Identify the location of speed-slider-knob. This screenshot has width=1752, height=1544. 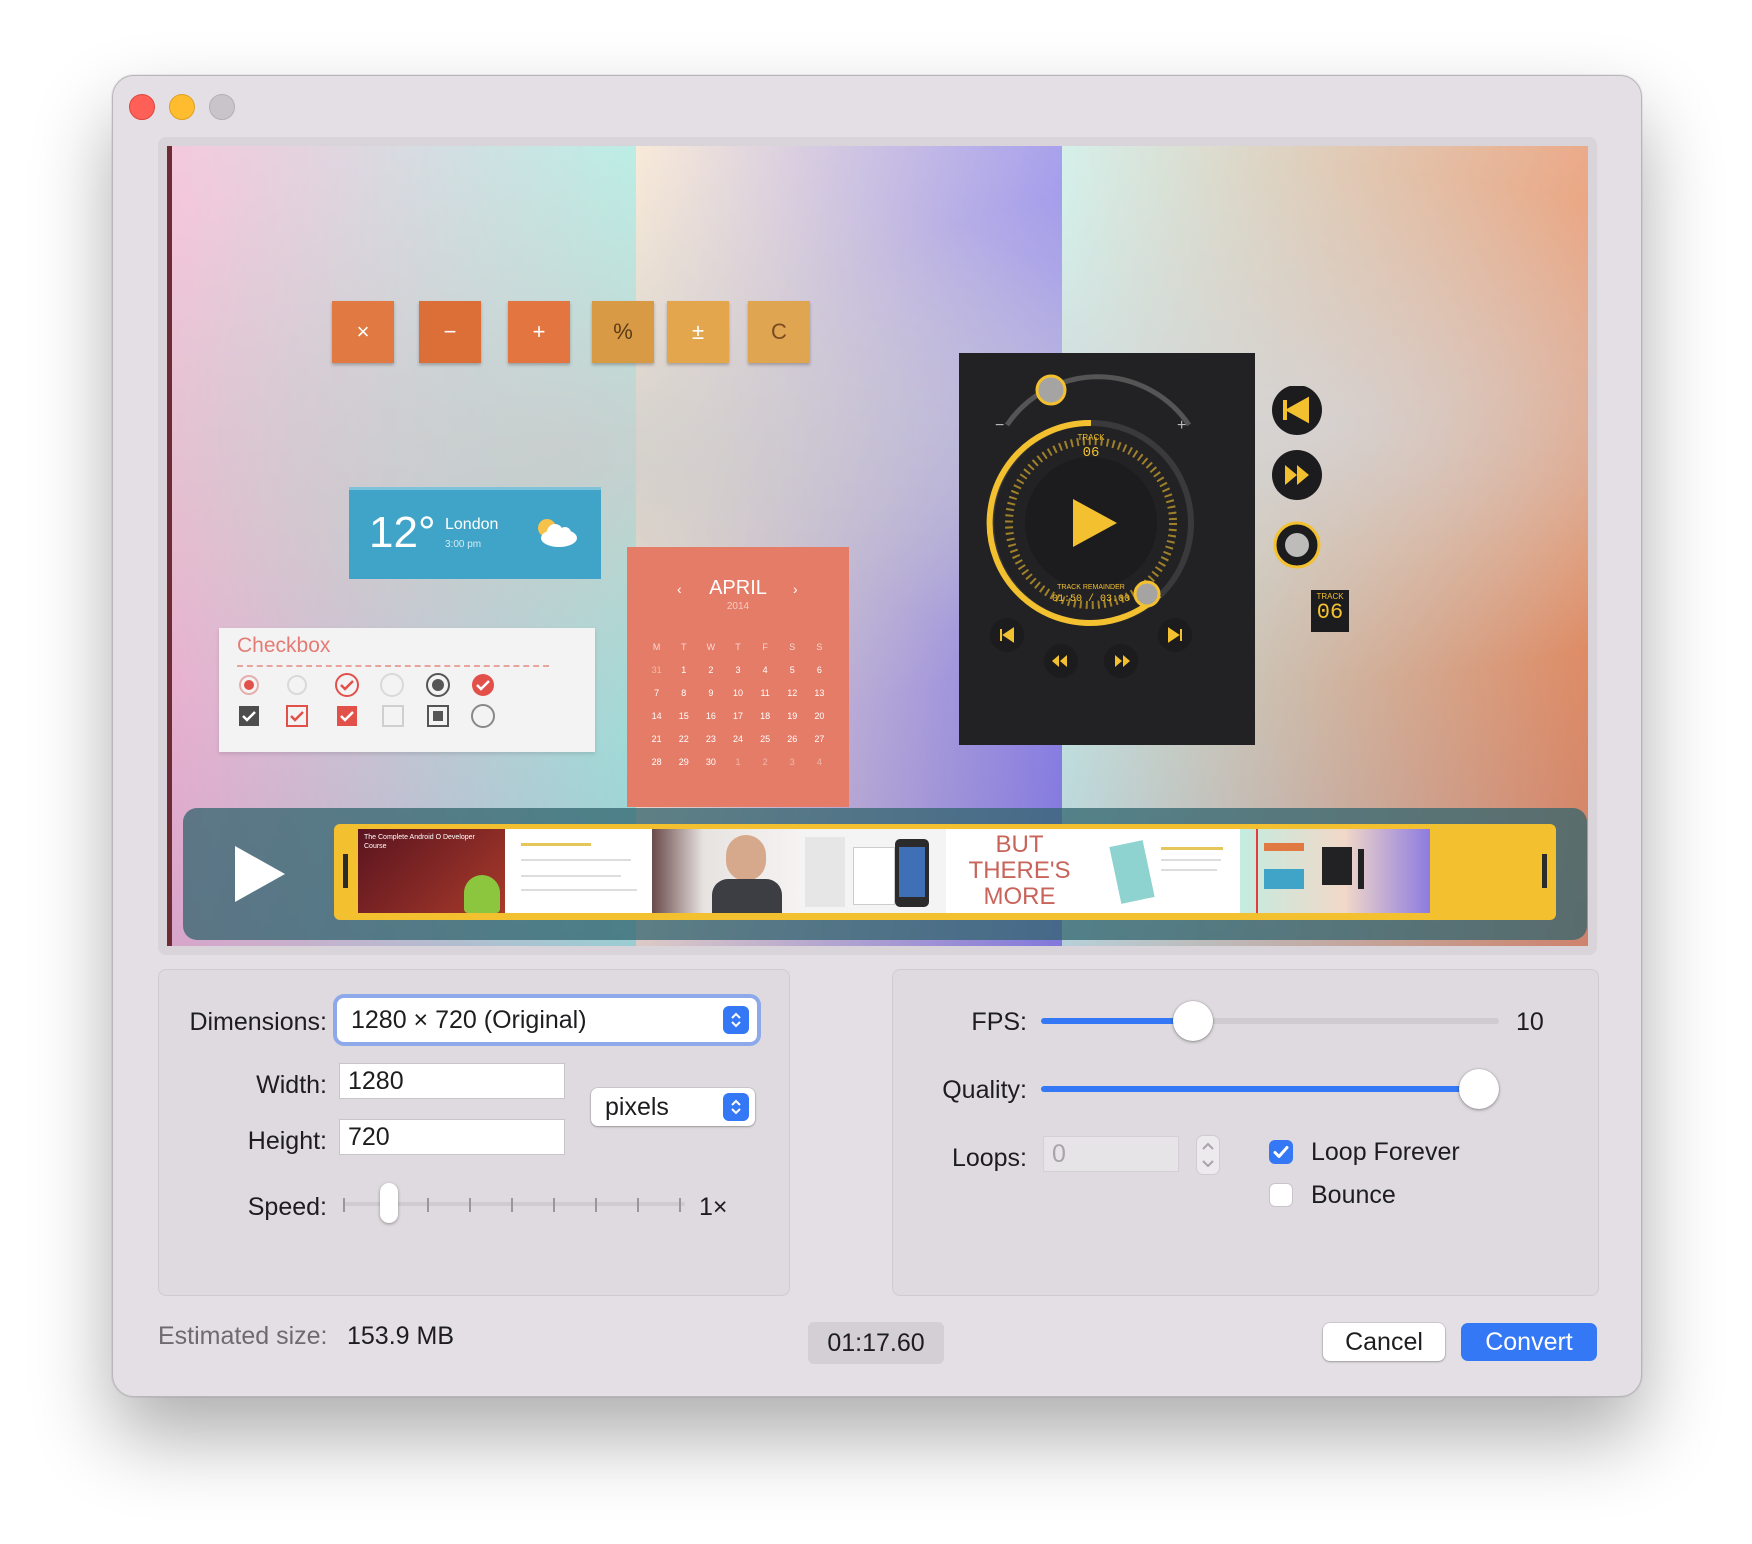
(389, 1203).